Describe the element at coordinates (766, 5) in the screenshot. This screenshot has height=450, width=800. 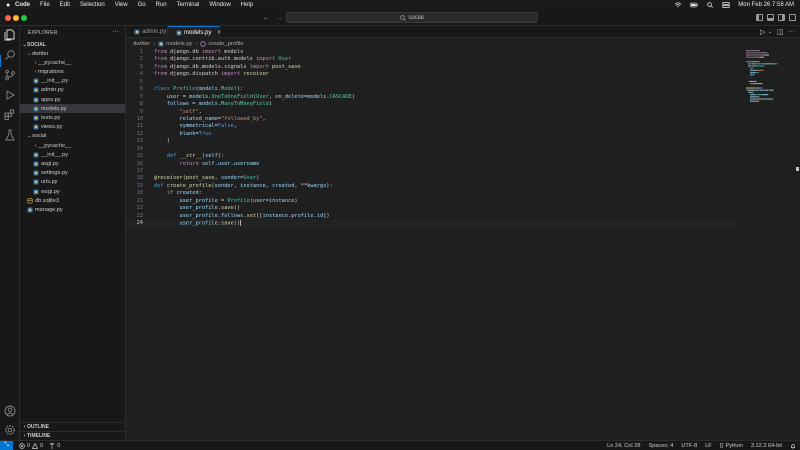
I see `menu-bar-clock: Mon Feb 26 7:58 AM` at that location.